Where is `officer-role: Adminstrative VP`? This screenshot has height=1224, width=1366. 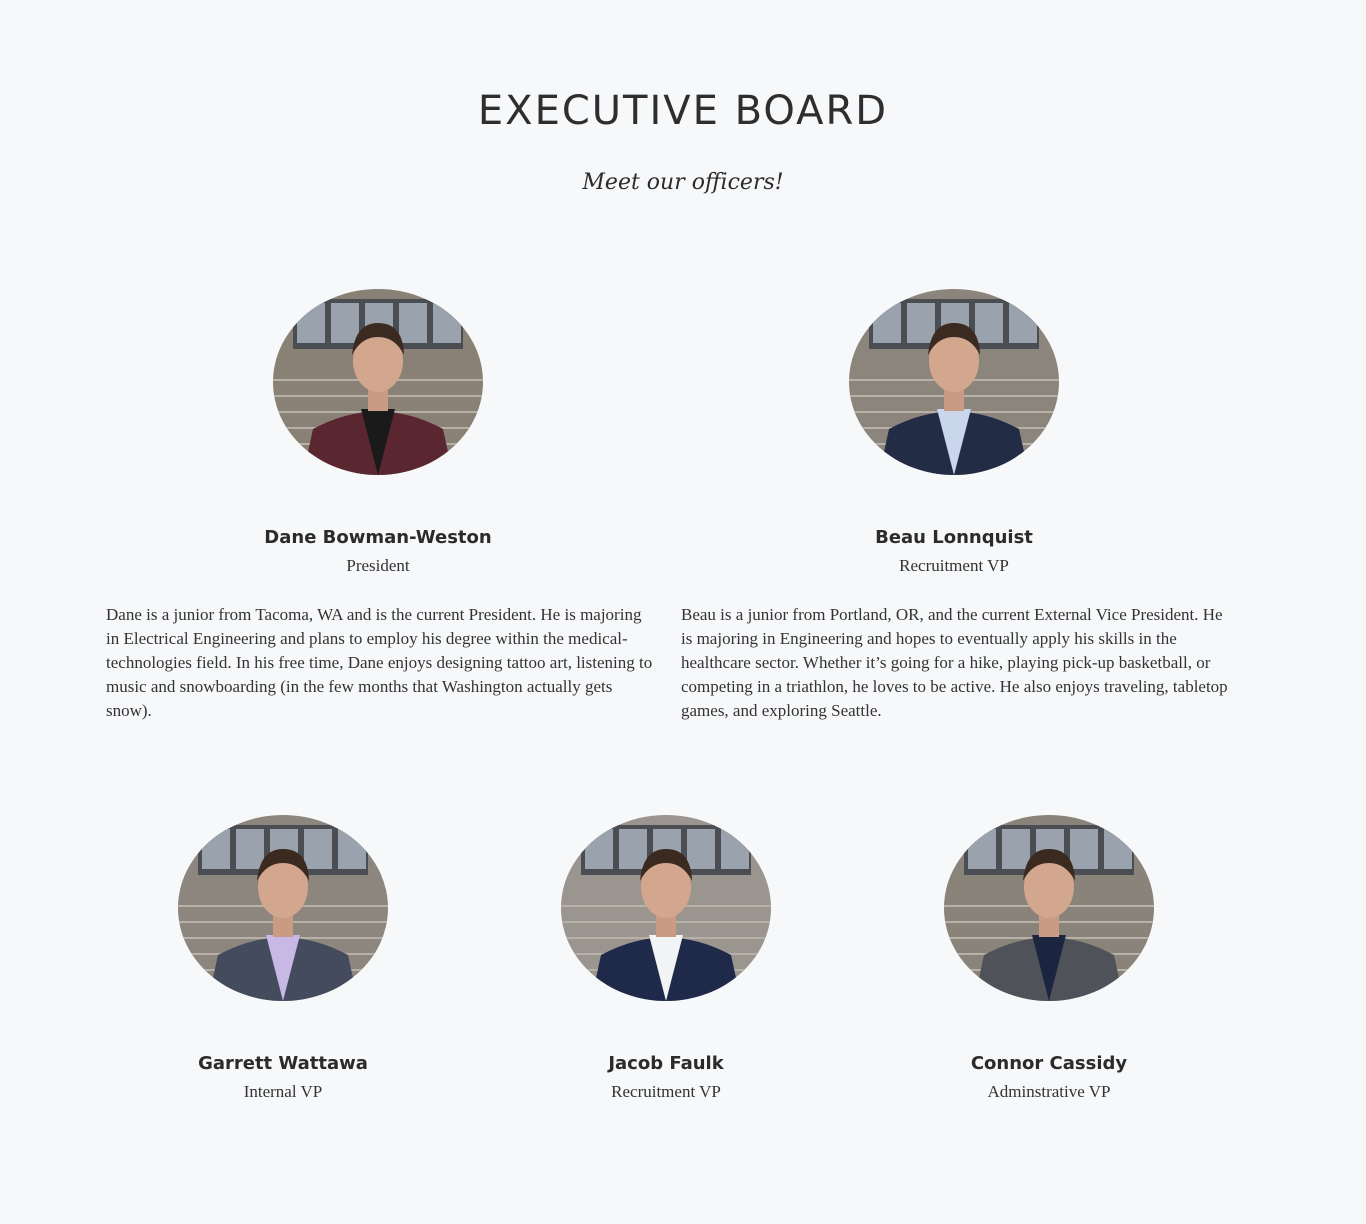
officer-role: Adminstrative VP is located at coordinates (1049, 1091).